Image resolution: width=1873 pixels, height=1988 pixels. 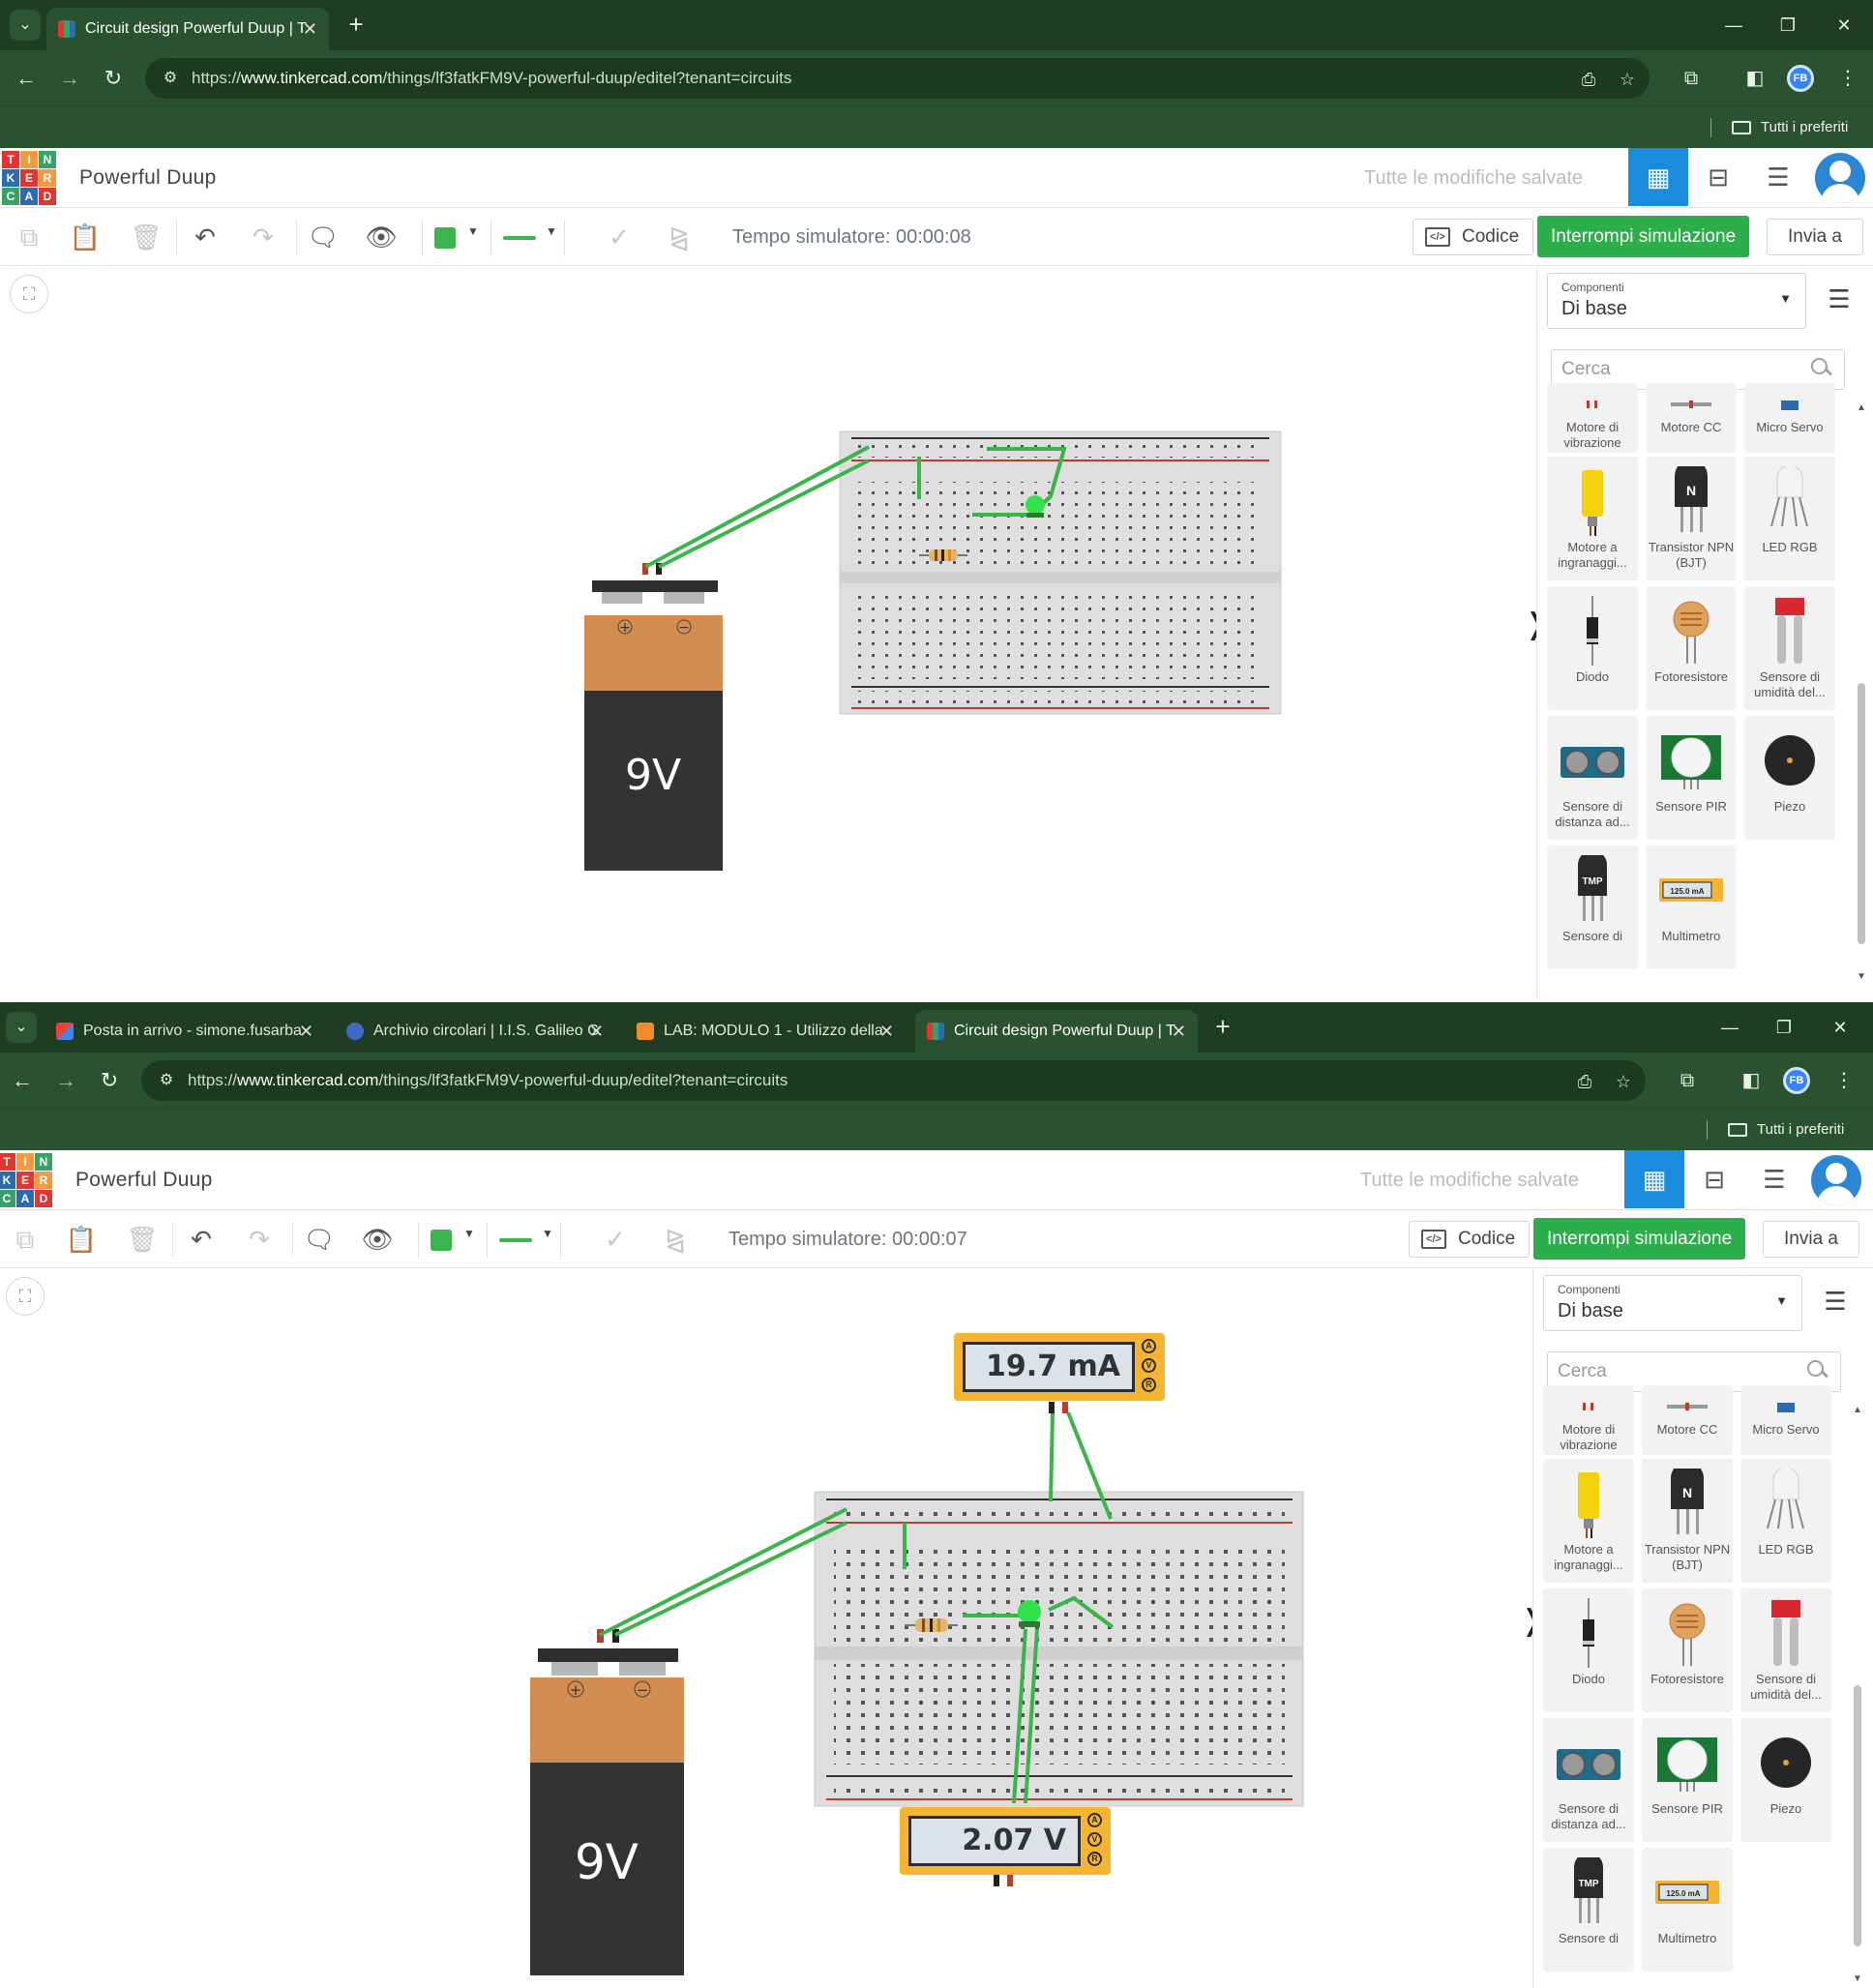 What do you see at coordinates (1691, 778) in the screenshot?
I see `component-tile: Sensore PIR` at bounding box center [1691, 778].